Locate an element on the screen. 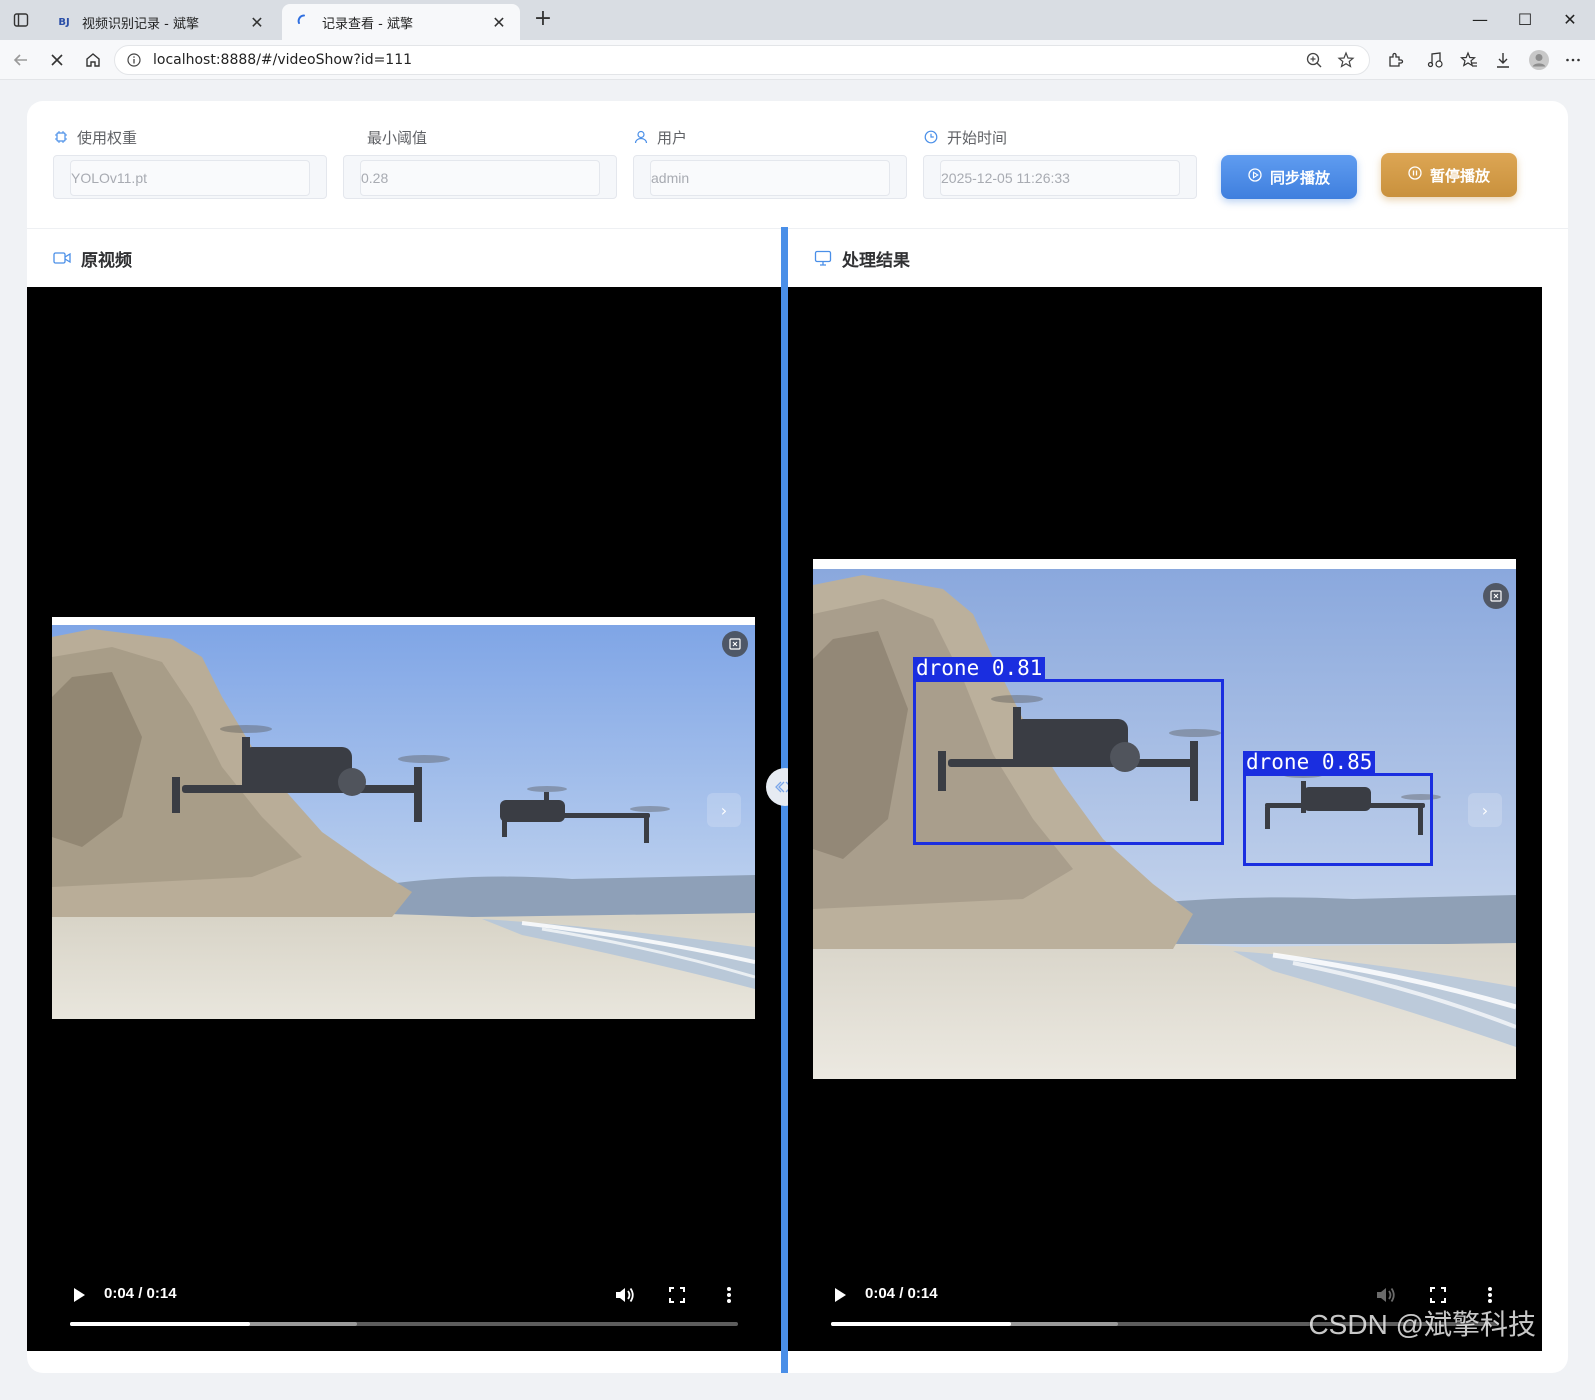 This screenshot has width=1595, height=1400. result-video-title: 处理结果 is located at coordinates (876, 260).